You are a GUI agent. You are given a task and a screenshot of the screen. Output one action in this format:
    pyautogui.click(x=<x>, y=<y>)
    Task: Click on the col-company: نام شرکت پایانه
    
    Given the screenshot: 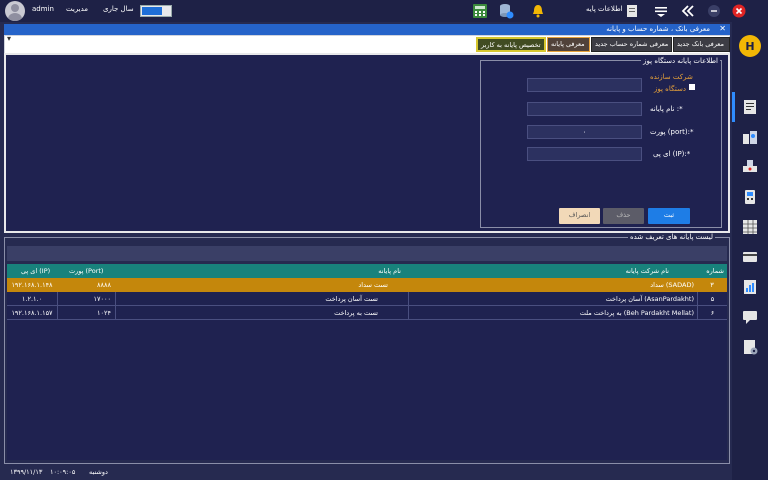 What is the action you would take?
    pyautogui.click(x=647, y=271)
    